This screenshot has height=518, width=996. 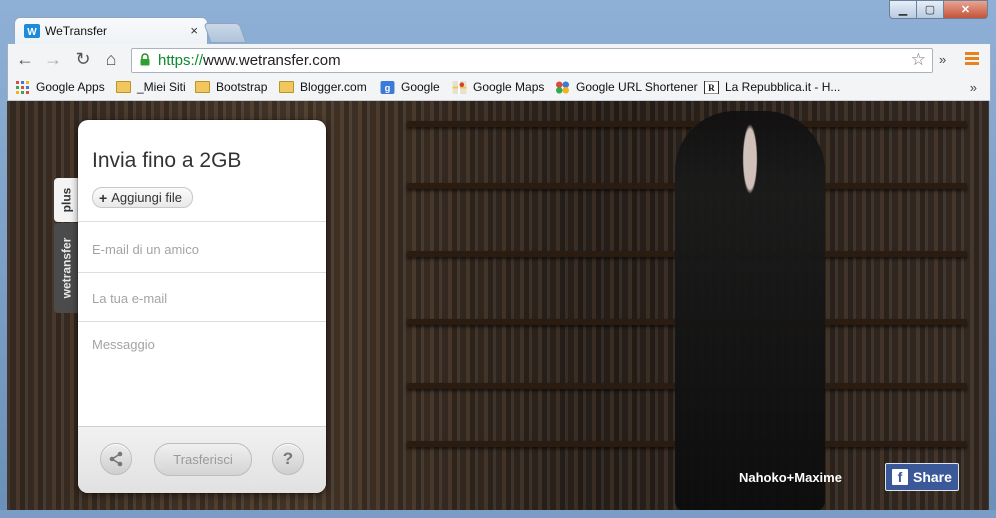 What do you see at coordinates (145, 59) in the screenshot?
I see `lock-icon` at bounding box center [145, 59].